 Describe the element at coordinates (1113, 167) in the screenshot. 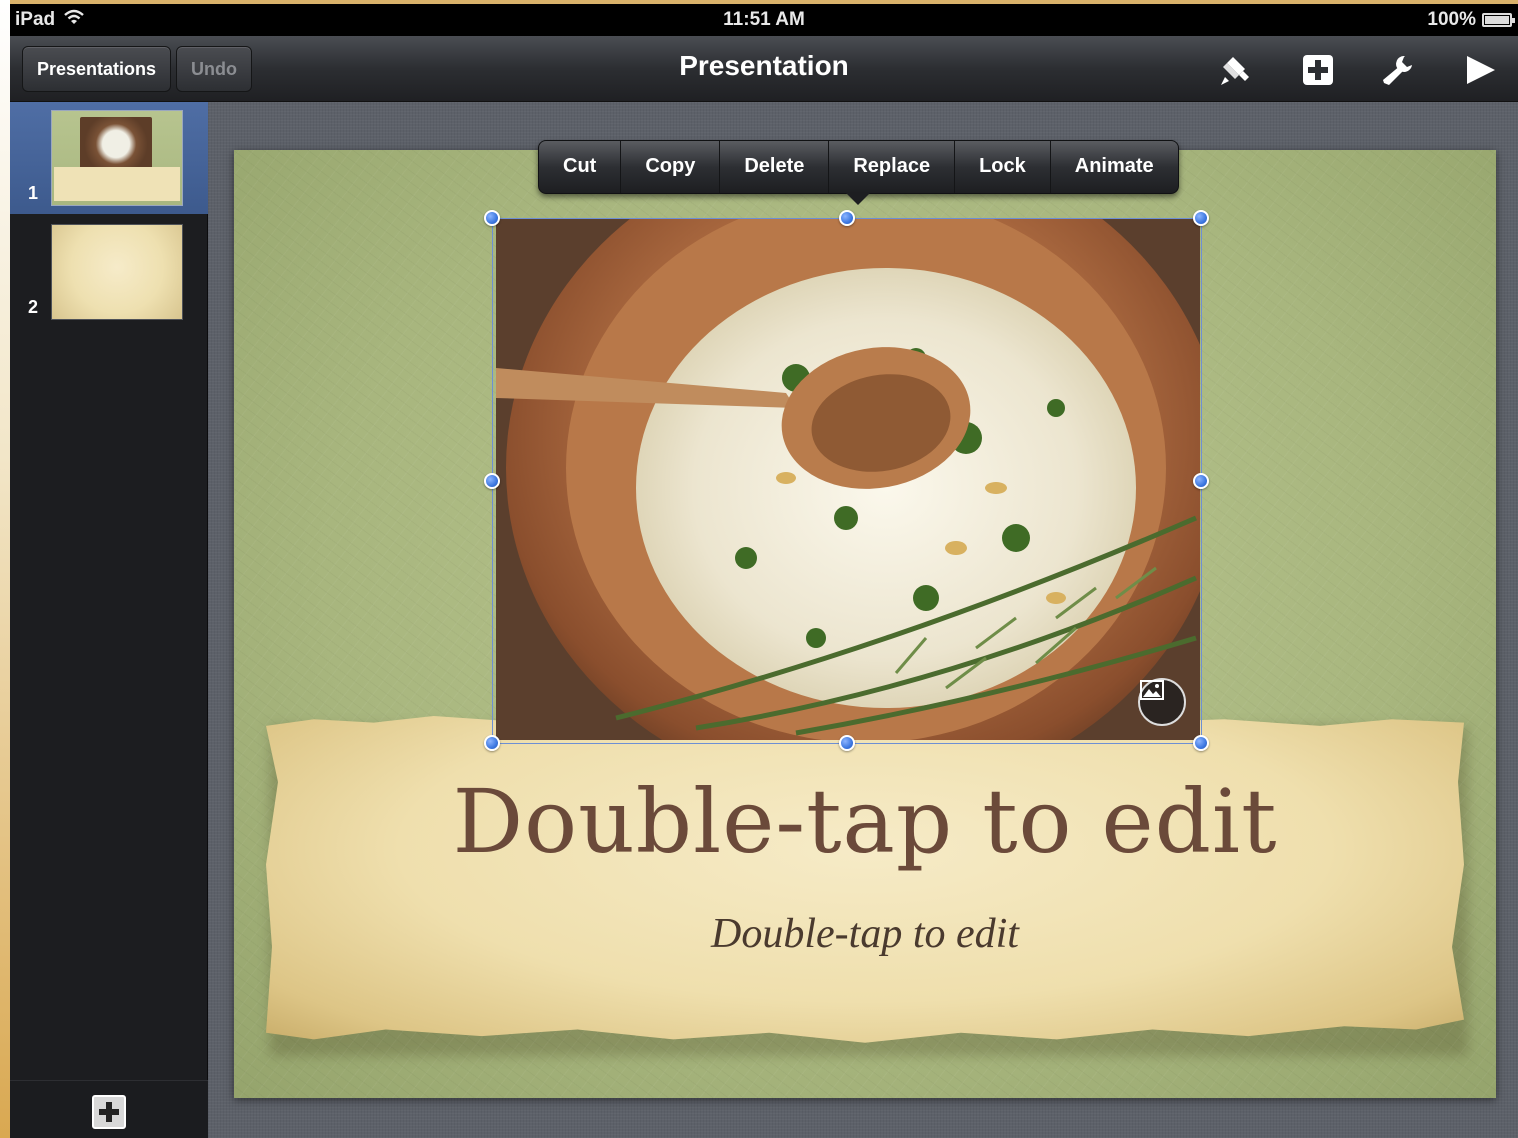

I see `menu-item-animate: Animate` at that location.